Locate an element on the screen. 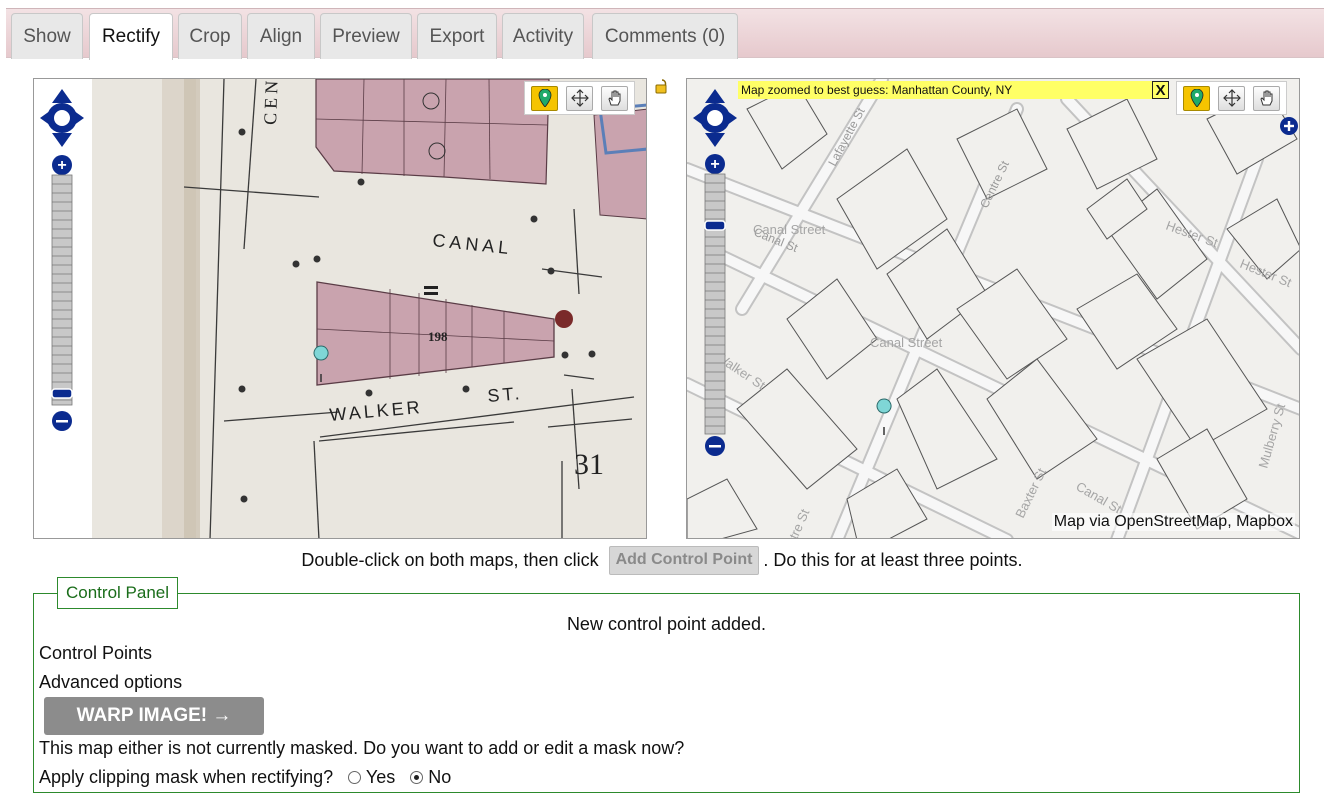 Image resolution: width=1324 pixels, height=796 pixels. street-label-centre-bottom: tre St is located at coordinates (799, 522).